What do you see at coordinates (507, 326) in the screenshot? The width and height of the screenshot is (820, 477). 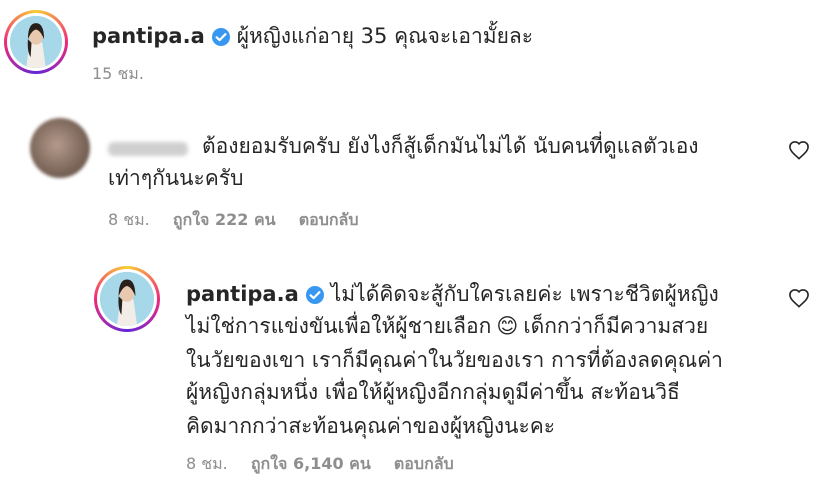 I see `smile-emoji: 😊` at bounding box center [507, 326].